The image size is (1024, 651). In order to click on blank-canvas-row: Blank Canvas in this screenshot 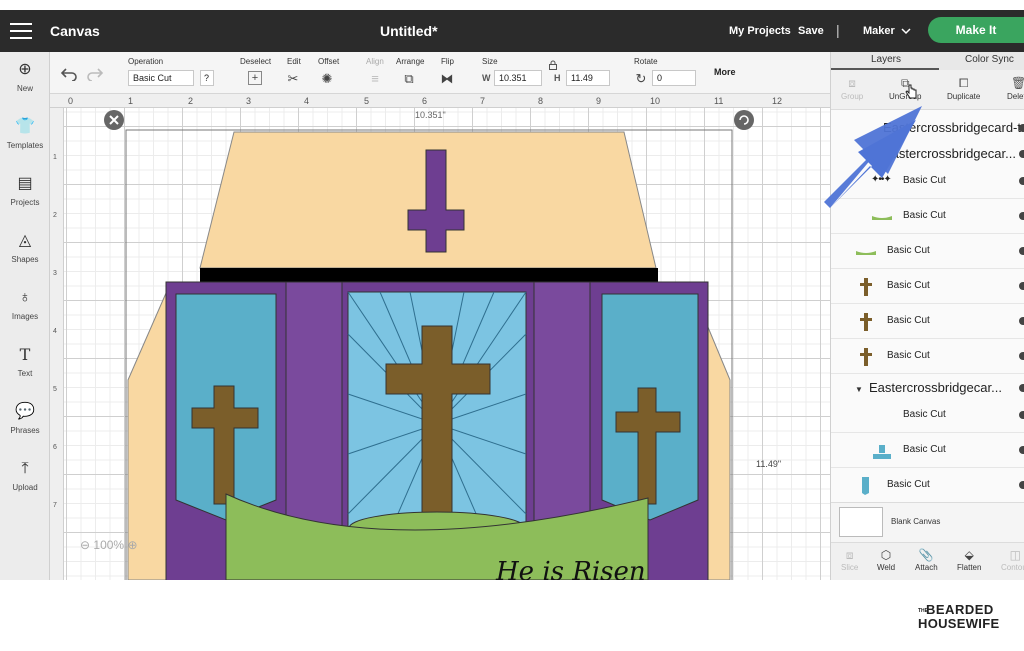, I will do `click(927, 522)`.